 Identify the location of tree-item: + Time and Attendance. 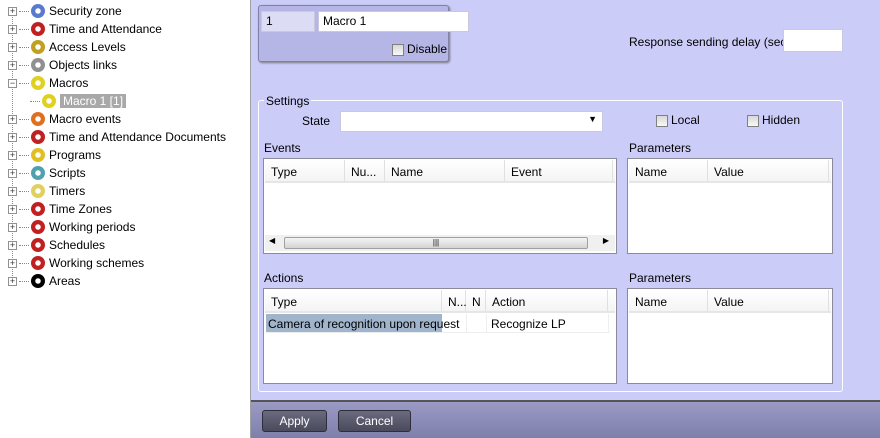
(85, 29).